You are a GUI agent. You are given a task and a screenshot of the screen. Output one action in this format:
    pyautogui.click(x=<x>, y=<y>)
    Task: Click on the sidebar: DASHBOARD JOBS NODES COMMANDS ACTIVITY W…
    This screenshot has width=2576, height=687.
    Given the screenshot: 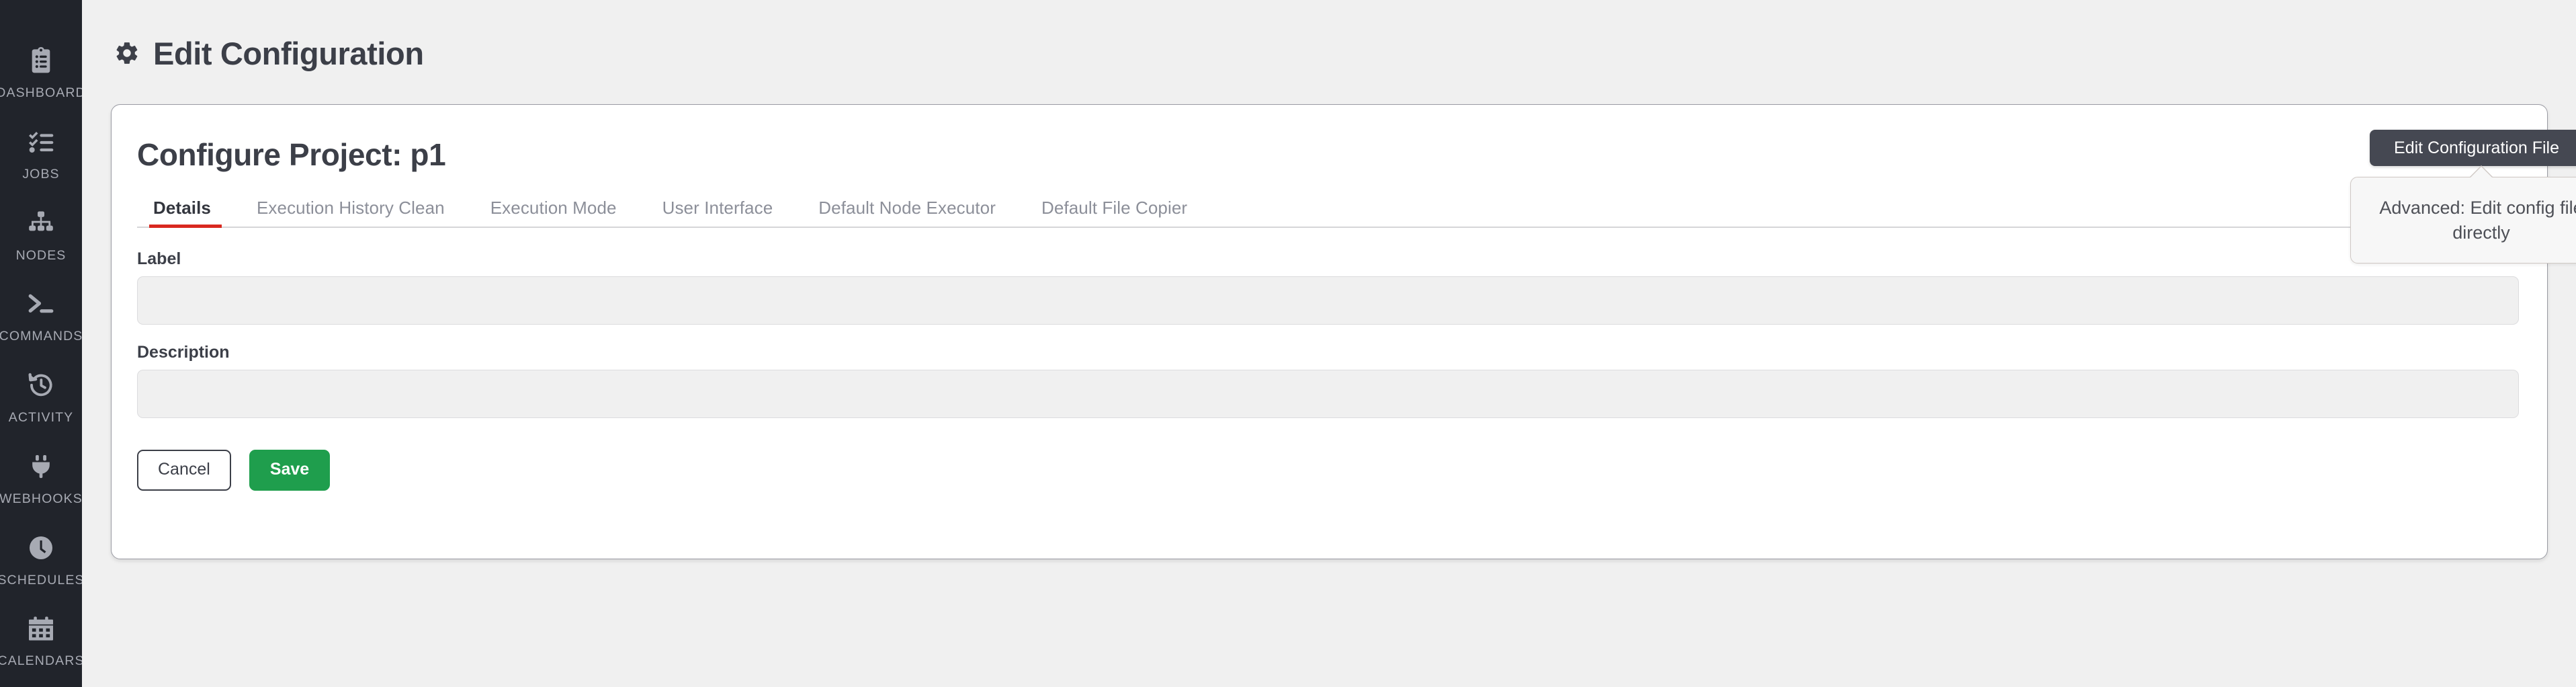 What is the action you would take?
    pyautogui.click(x=42, y=343)
    